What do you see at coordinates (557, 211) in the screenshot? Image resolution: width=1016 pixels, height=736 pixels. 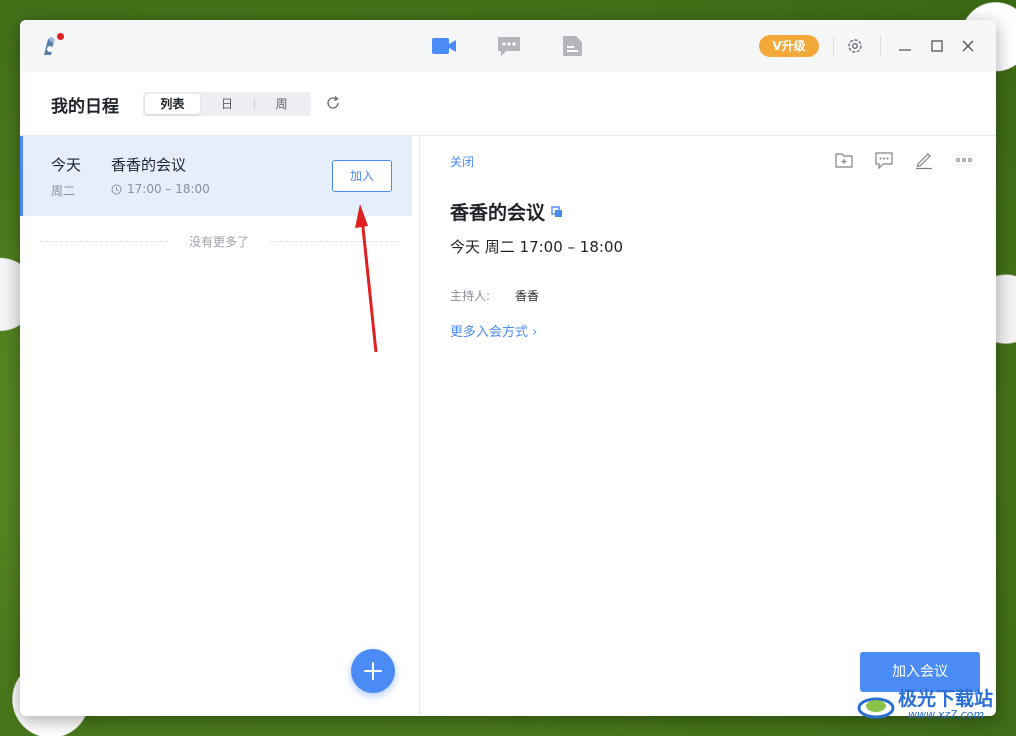 I see `copy-icon` at bounding box center [557, 211].